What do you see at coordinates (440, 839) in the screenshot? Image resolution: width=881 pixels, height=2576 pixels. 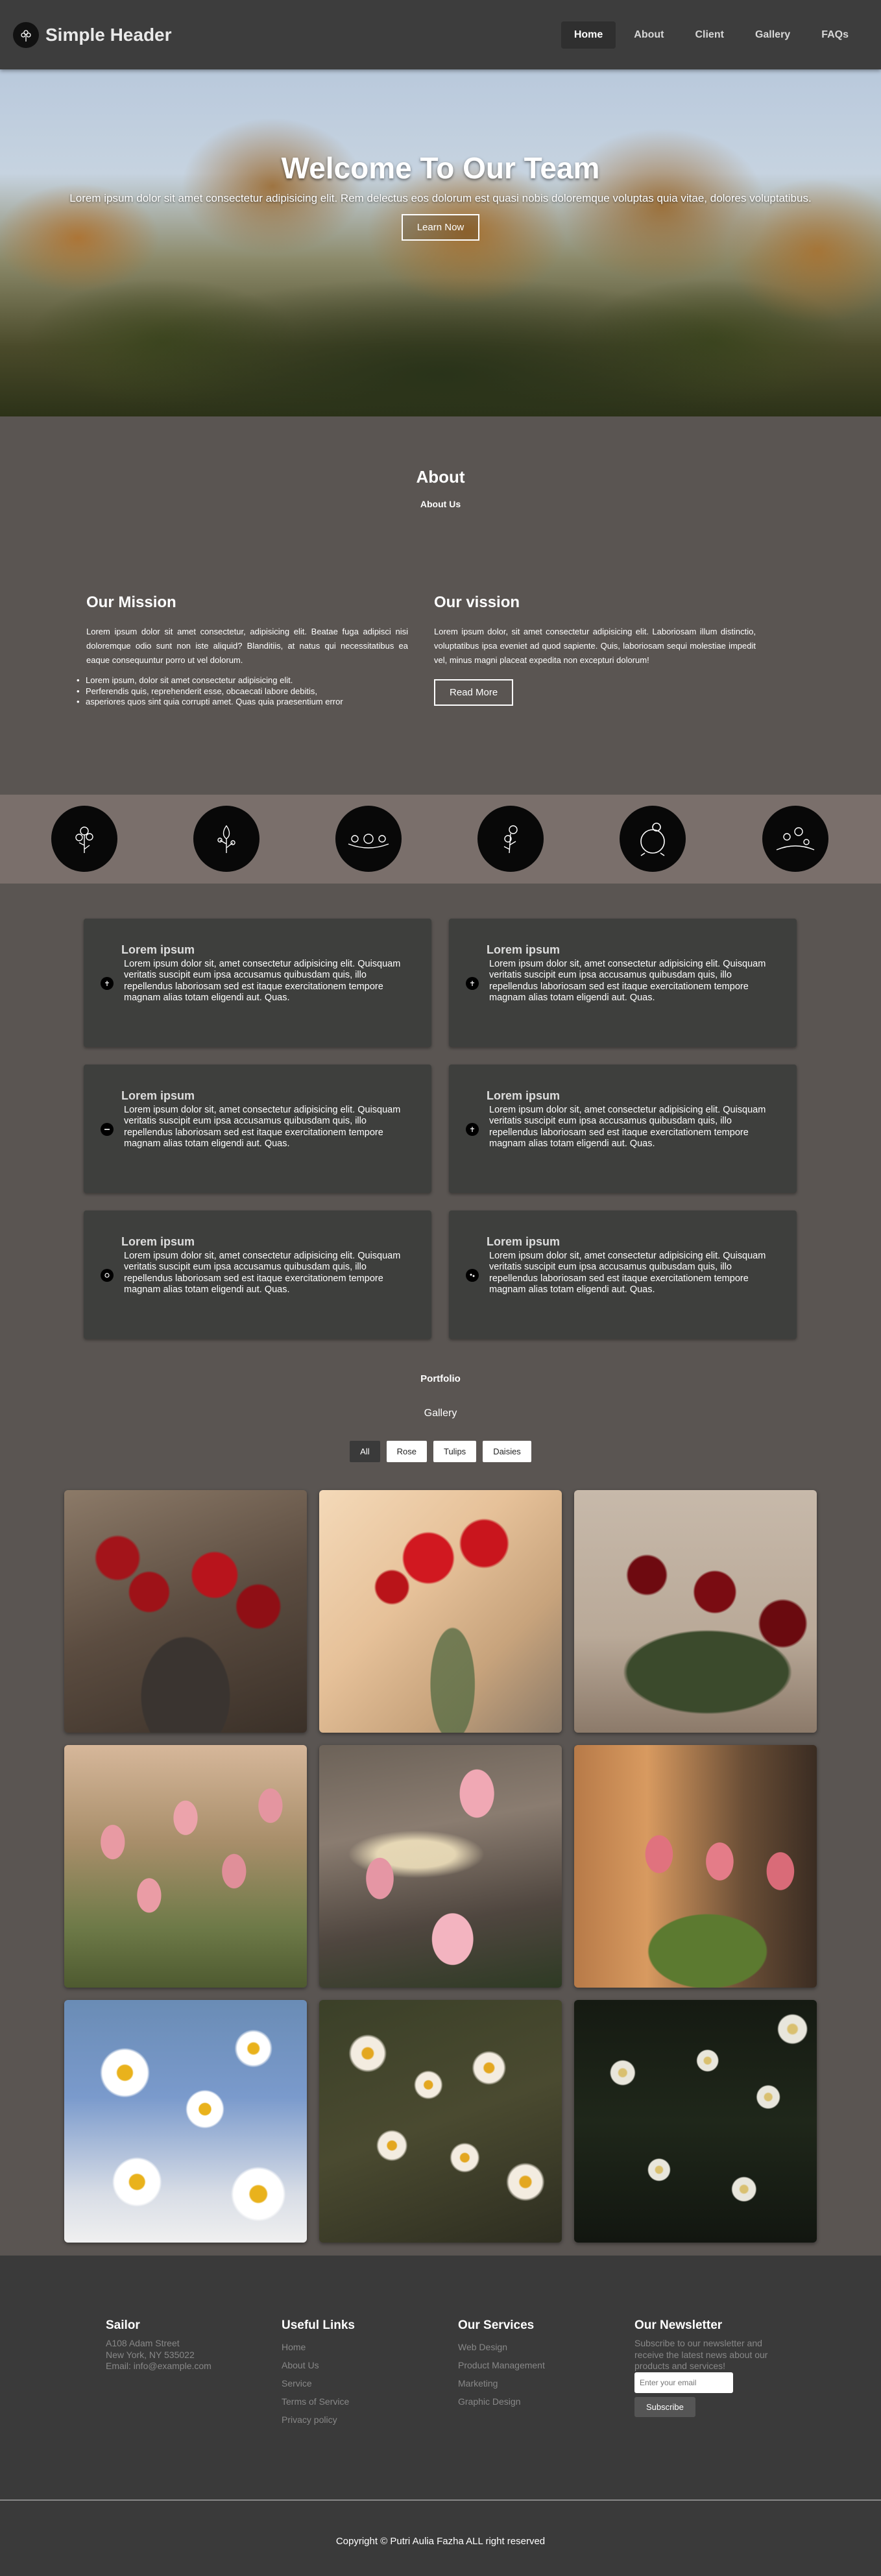 I see `flower-icon-band` at bounding box center [440, 839].